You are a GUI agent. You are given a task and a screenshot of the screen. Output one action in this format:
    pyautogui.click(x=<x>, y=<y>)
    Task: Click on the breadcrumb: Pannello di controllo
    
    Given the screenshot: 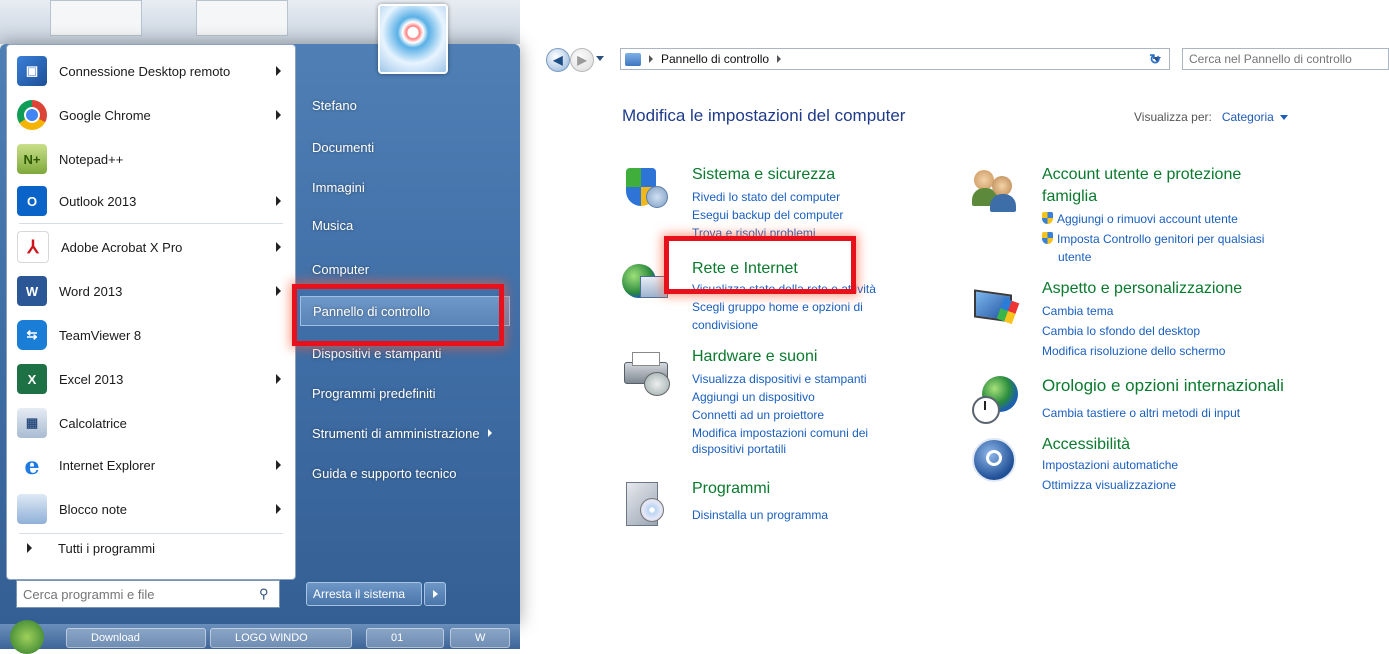 What is the action you would take?
    pyautogui.click(x=715, y=59)
    